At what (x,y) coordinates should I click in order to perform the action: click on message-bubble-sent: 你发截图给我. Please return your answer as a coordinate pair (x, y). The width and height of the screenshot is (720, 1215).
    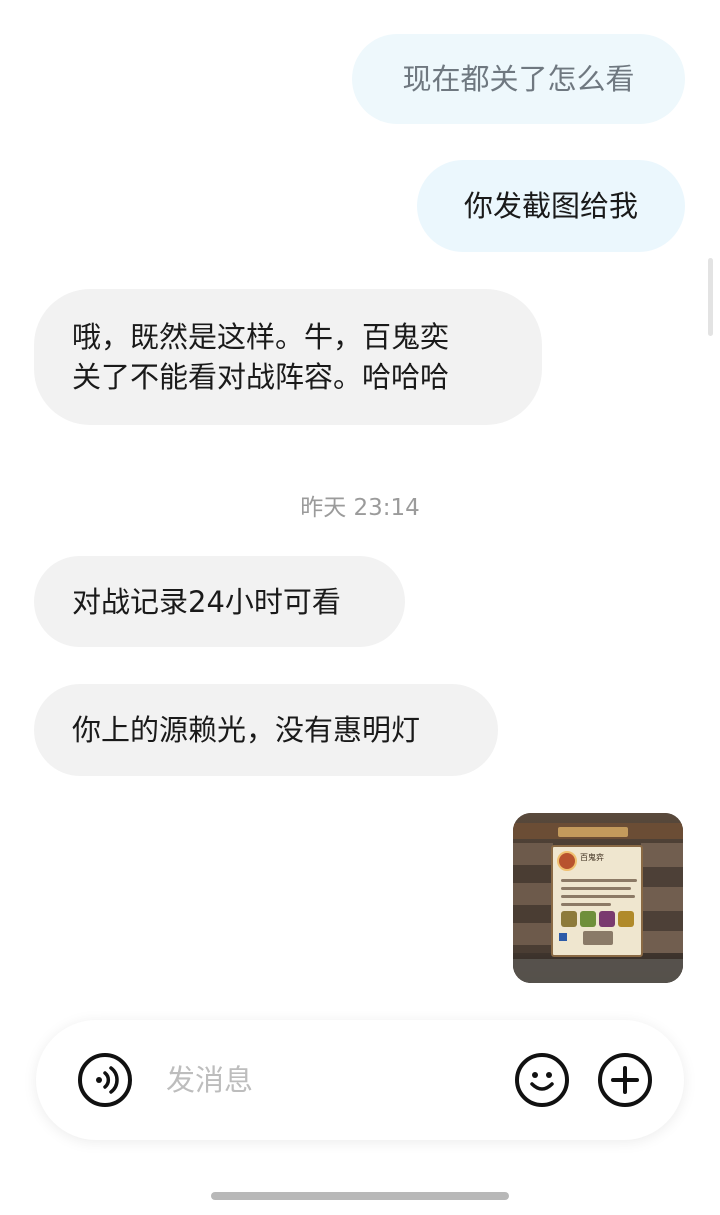
    Looking at the image, I should click on (551, 206).